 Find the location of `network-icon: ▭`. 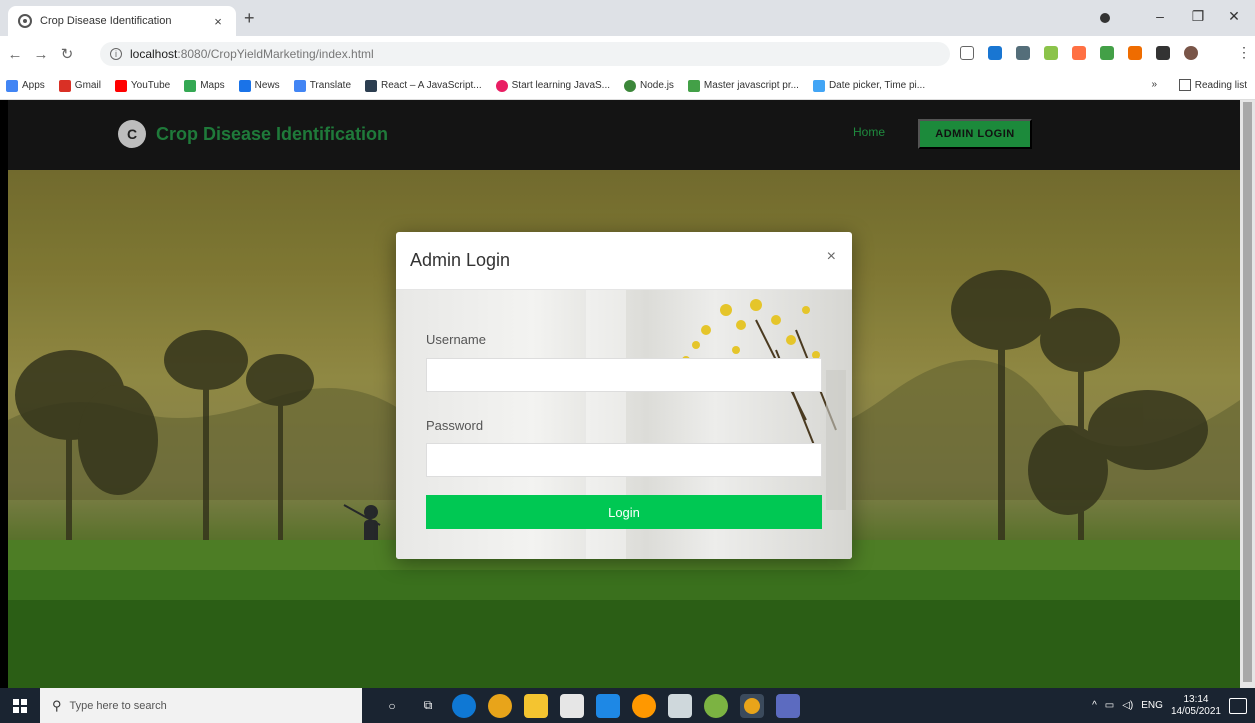

network-icon: ▭ is located at coordinates (1109, 705).